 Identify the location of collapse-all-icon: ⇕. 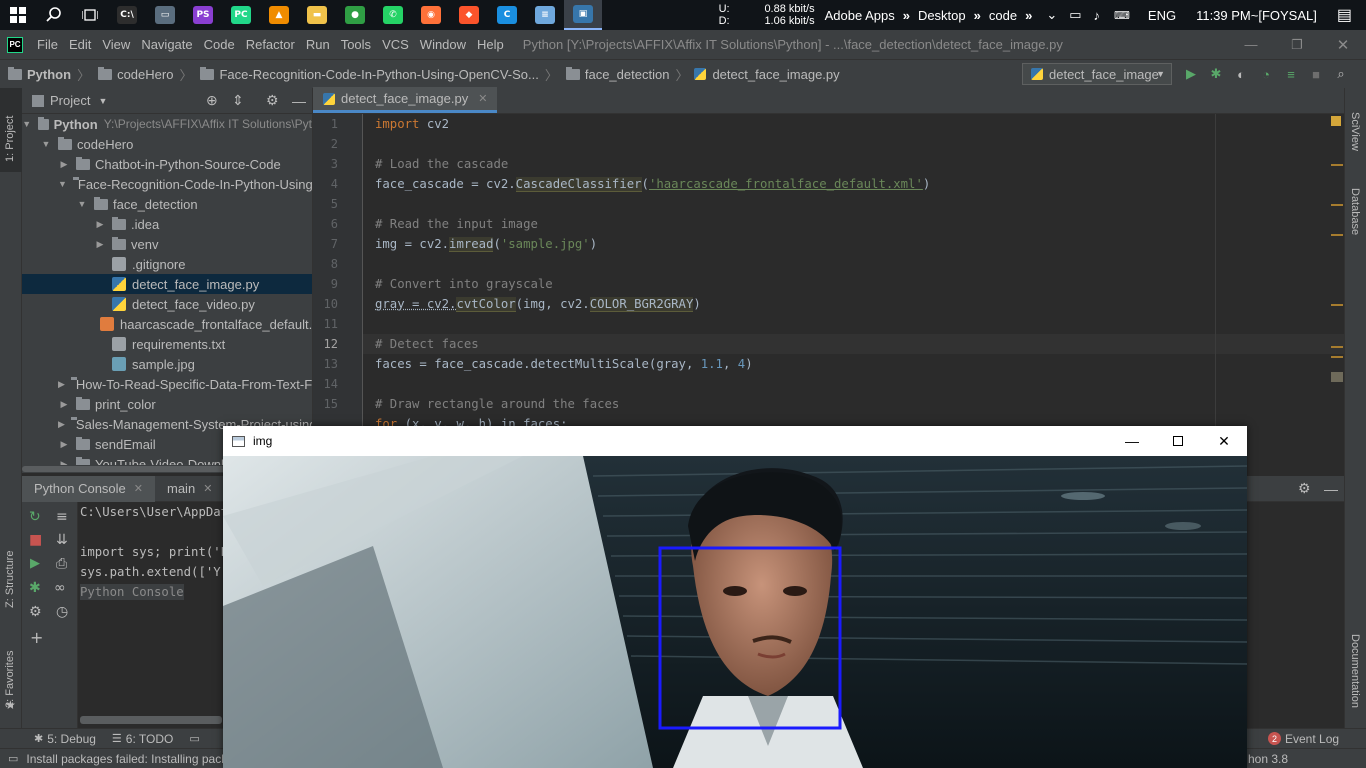
(238, 100).